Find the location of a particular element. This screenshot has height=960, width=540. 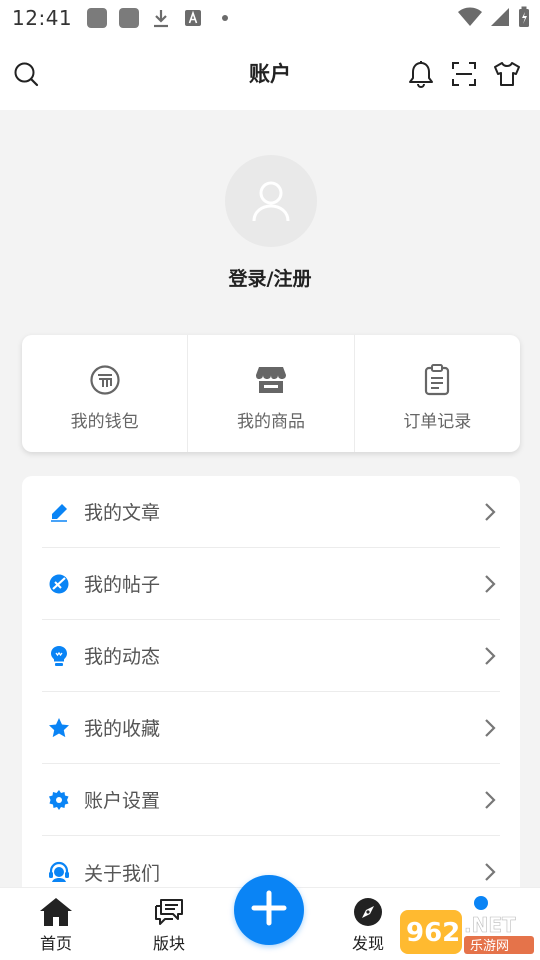

nav-discover: 发现 is located at coordinates (368, 925).